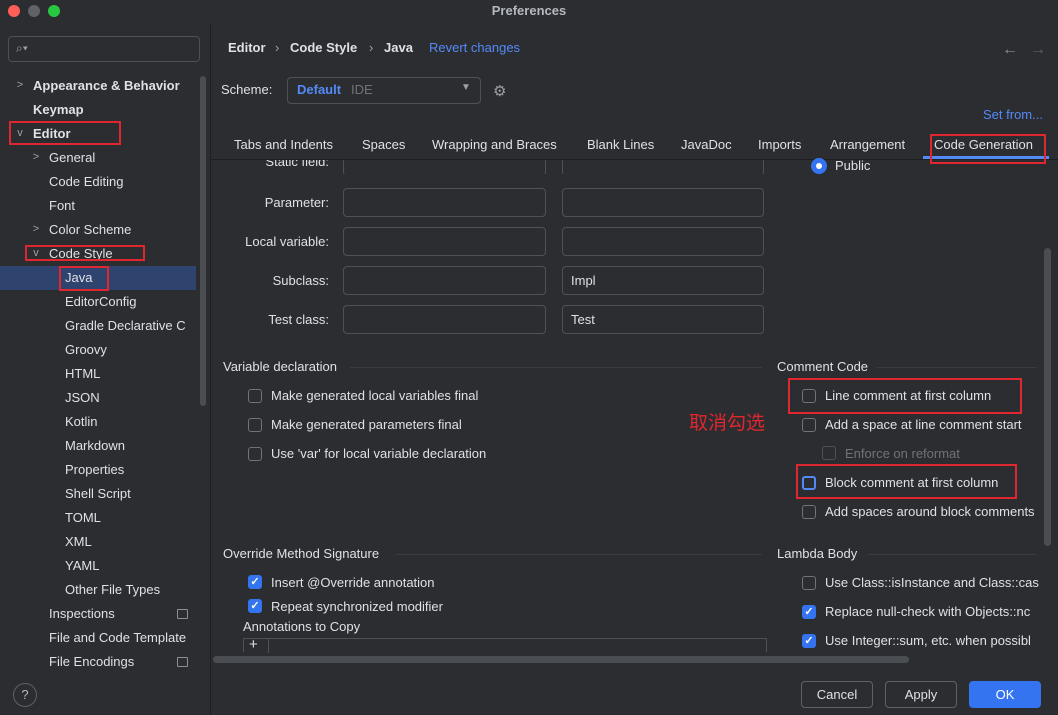 This screenshot has height=715, width=1058. Describe the element at coordinates (58, 110) in the screenshot. I see `sidebar-item-keymap: Keymap` at that location.